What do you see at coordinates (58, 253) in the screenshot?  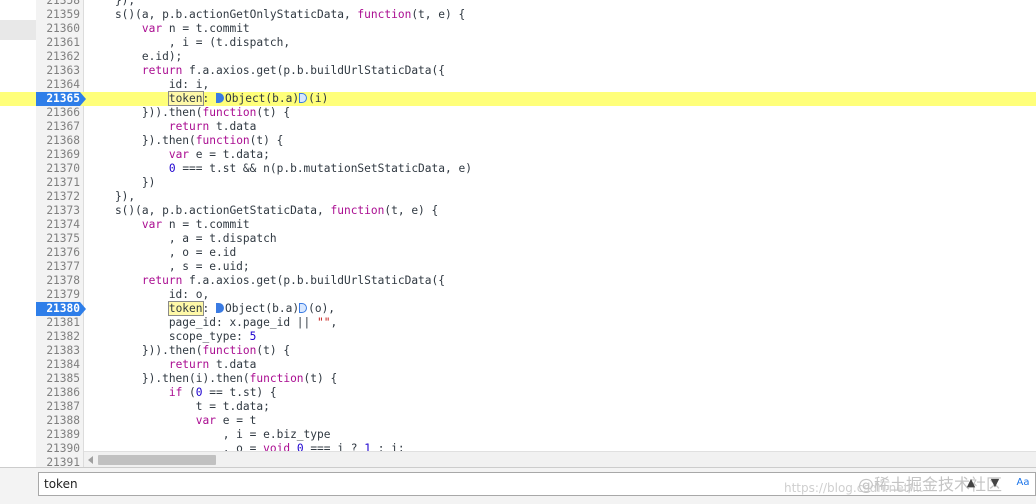 I see `line-number: 21376` at bounding box center [58, 253].